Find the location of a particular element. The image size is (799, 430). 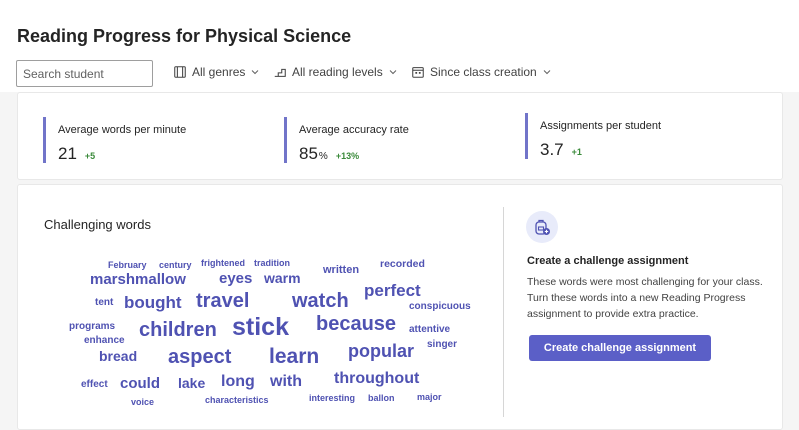

stat-unit: % is located at coordinates (323, 156).